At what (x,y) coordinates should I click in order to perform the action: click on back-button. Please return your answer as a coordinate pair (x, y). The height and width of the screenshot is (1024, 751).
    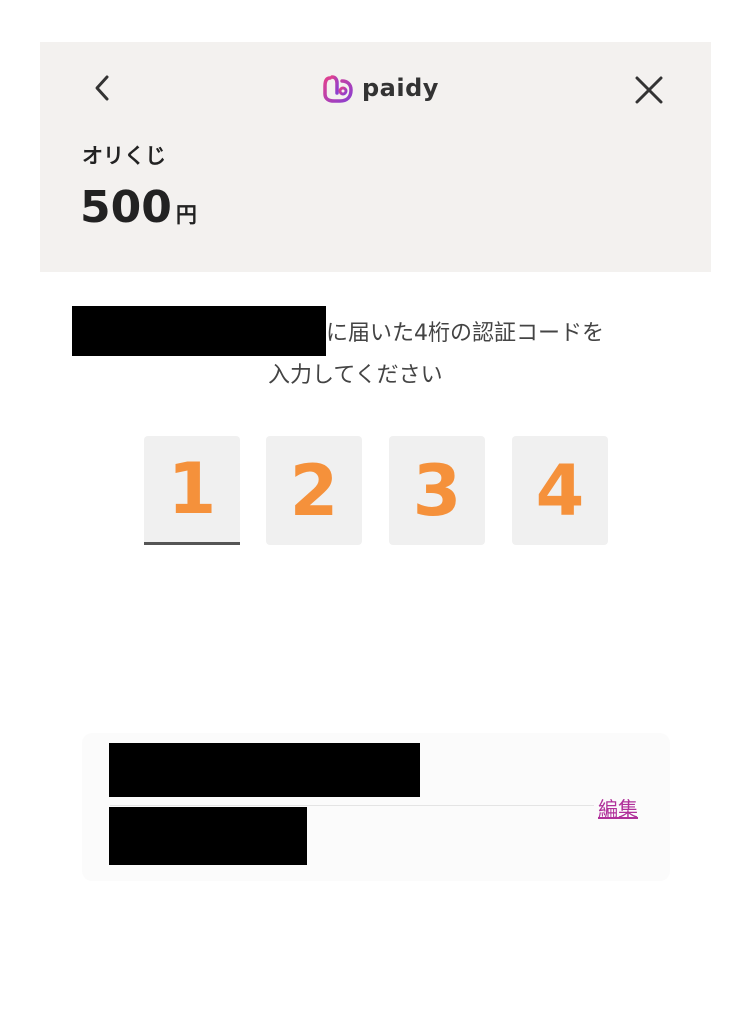
    Looking at the image, I should click on (102, 88).